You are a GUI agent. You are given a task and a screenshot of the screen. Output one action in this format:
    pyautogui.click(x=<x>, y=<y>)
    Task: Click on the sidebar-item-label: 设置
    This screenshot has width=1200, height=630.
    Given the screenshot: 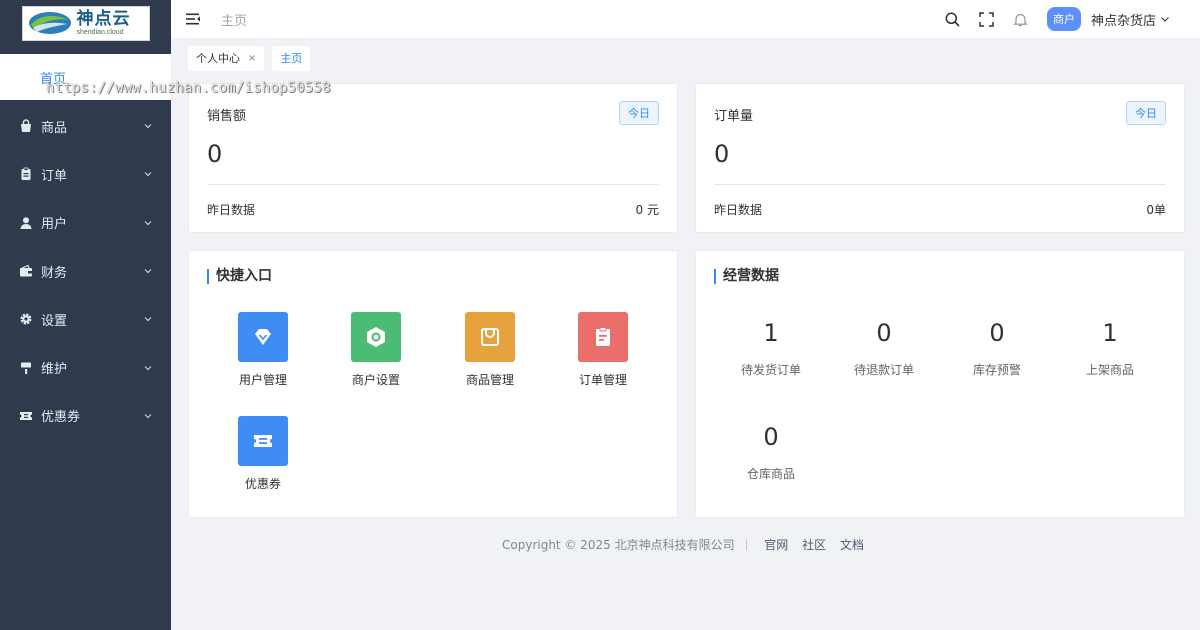 What is the action you would take?
    pyautogui.click(x=54, y=321)
    